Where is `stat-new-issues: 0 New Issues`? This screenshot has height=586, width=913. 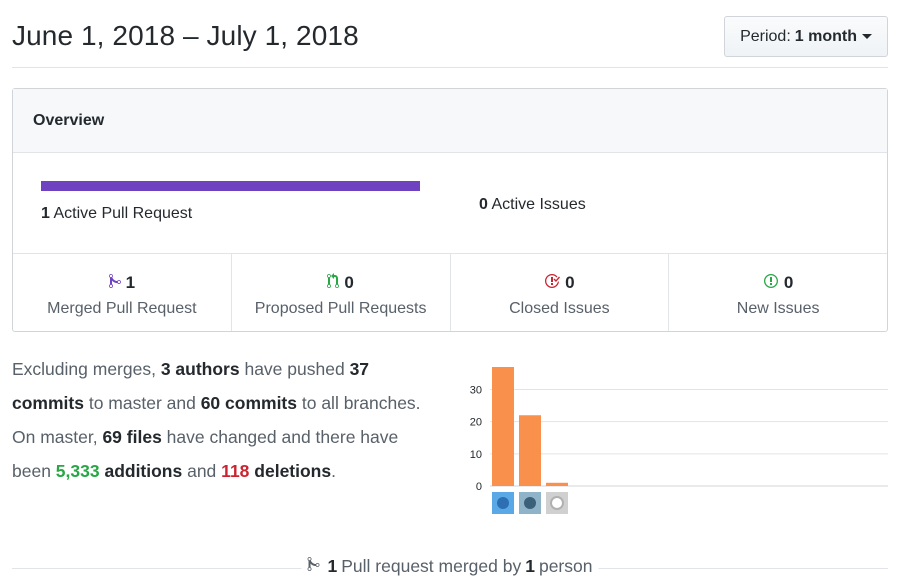
stat-new-issues: 0 New Issues is located at coordinates (778, 292).